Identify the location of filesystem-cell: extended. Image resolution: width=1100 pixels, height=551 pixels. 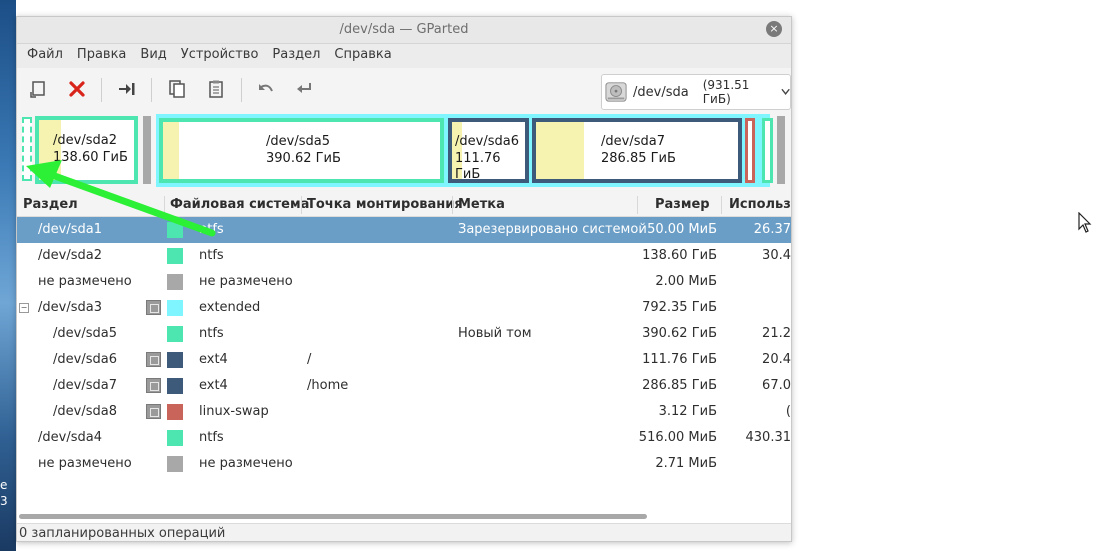
(230, 307).